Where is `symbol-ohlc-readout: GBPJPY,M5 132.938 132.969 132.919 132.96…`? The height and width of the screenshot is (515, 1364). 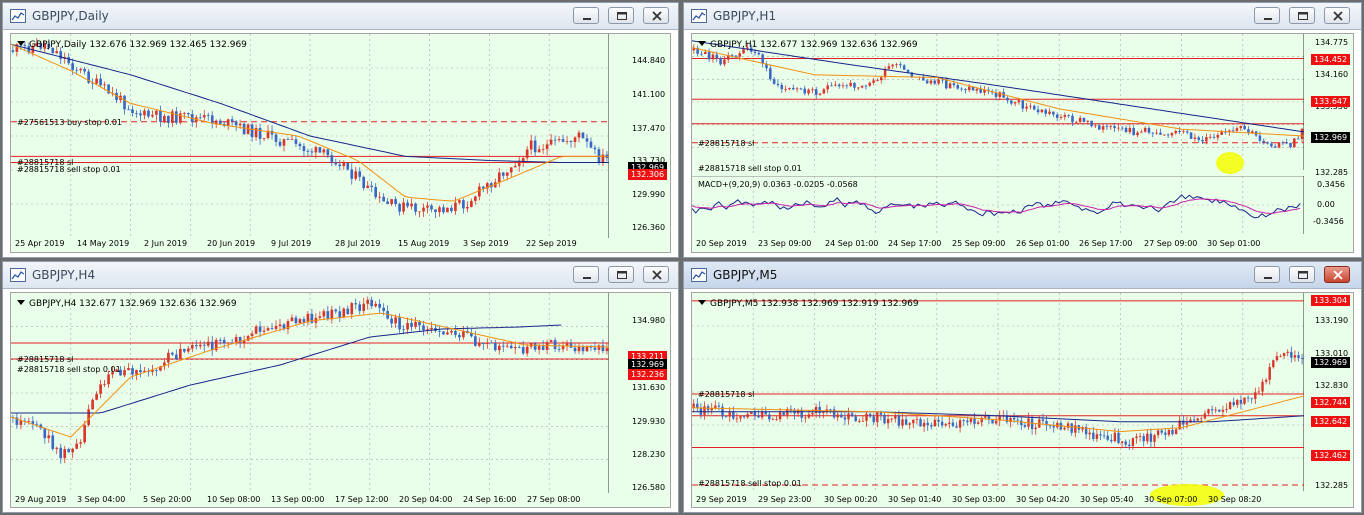
symbol-ohlc-readout: GBPJPY,M5 132.938 132.969 132.919 132.96… is located at coordinates (814, 304).